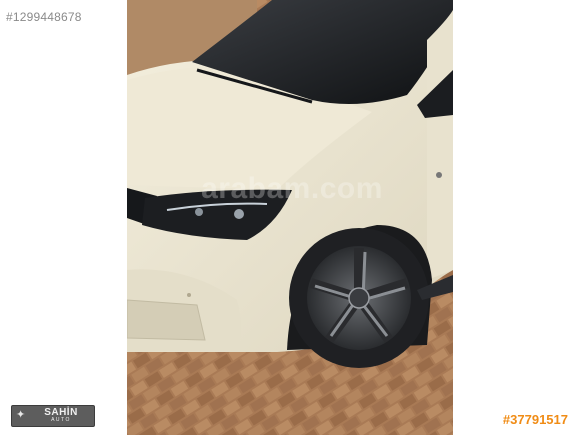 The image size is (580, 435). Describe the element at coordinates (292, 188) in the screenshot. I see `photo-watermark: arabam.com` at that location.